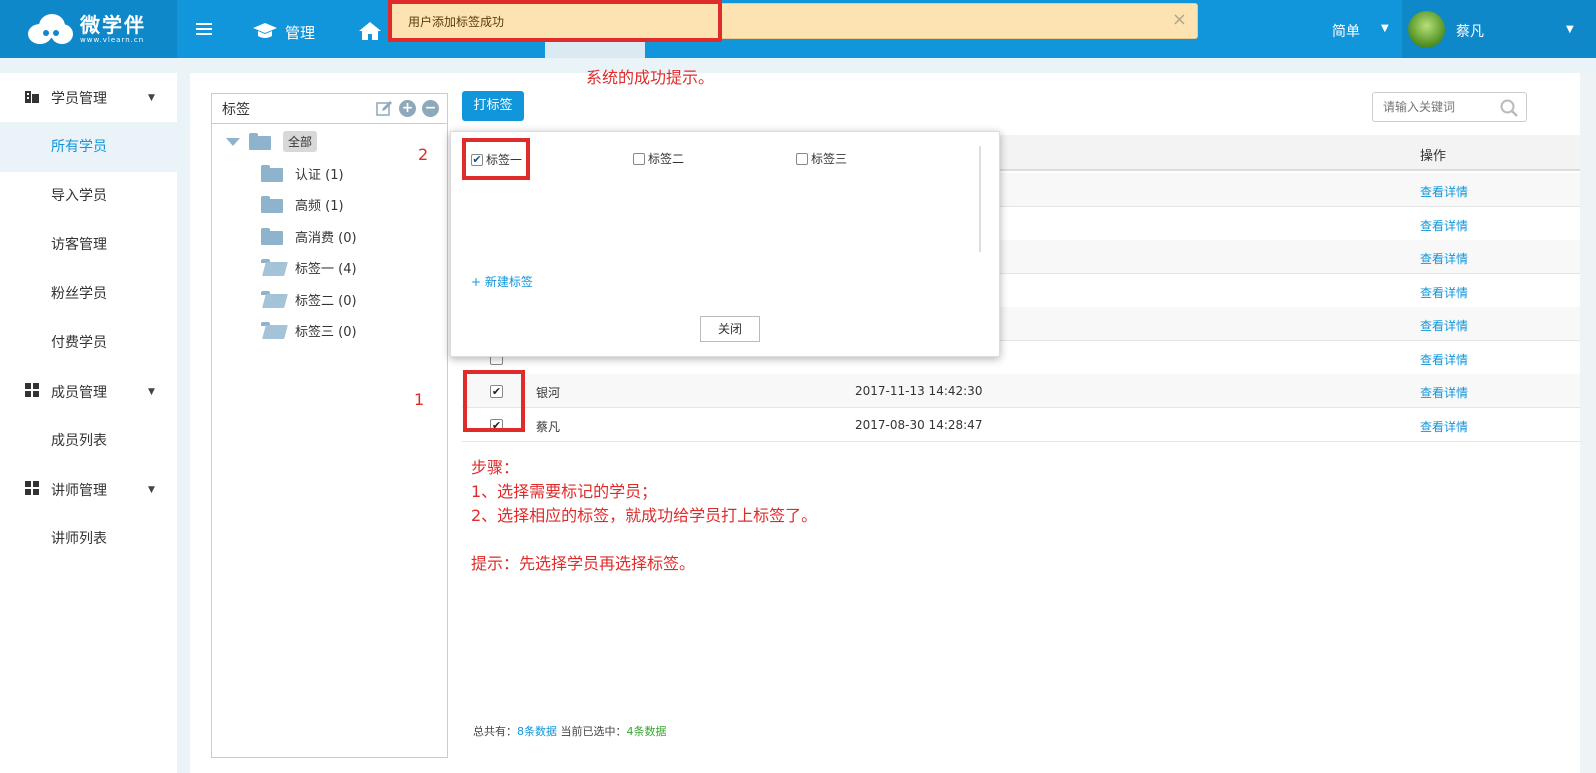 The width and height of the screenshot is (1596, 773). I want to click on logo: 微学伴 www.vlearn.cn, so click(88, 29).